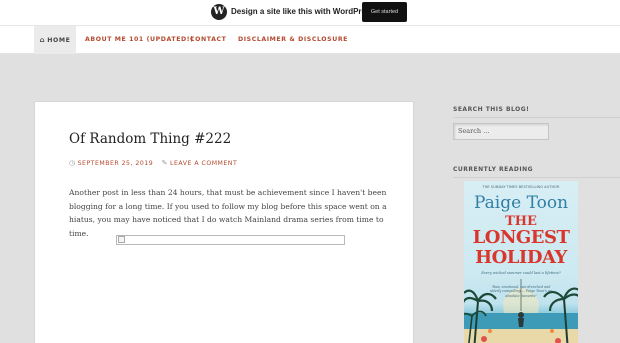 This screenshot has height=343, width=620. Describe the element at coordinates (42, 40) in the screenshot. I see `home-icon: ⌂` at that location.